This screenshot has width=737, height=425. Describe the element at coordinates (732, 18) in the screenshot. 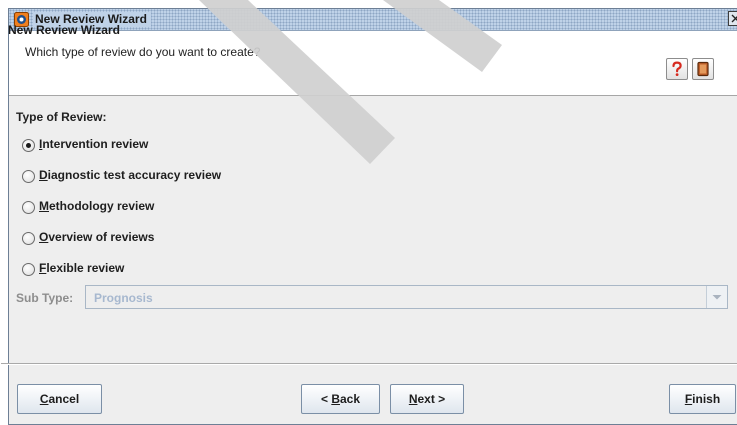

I see `close-icon` at that location.